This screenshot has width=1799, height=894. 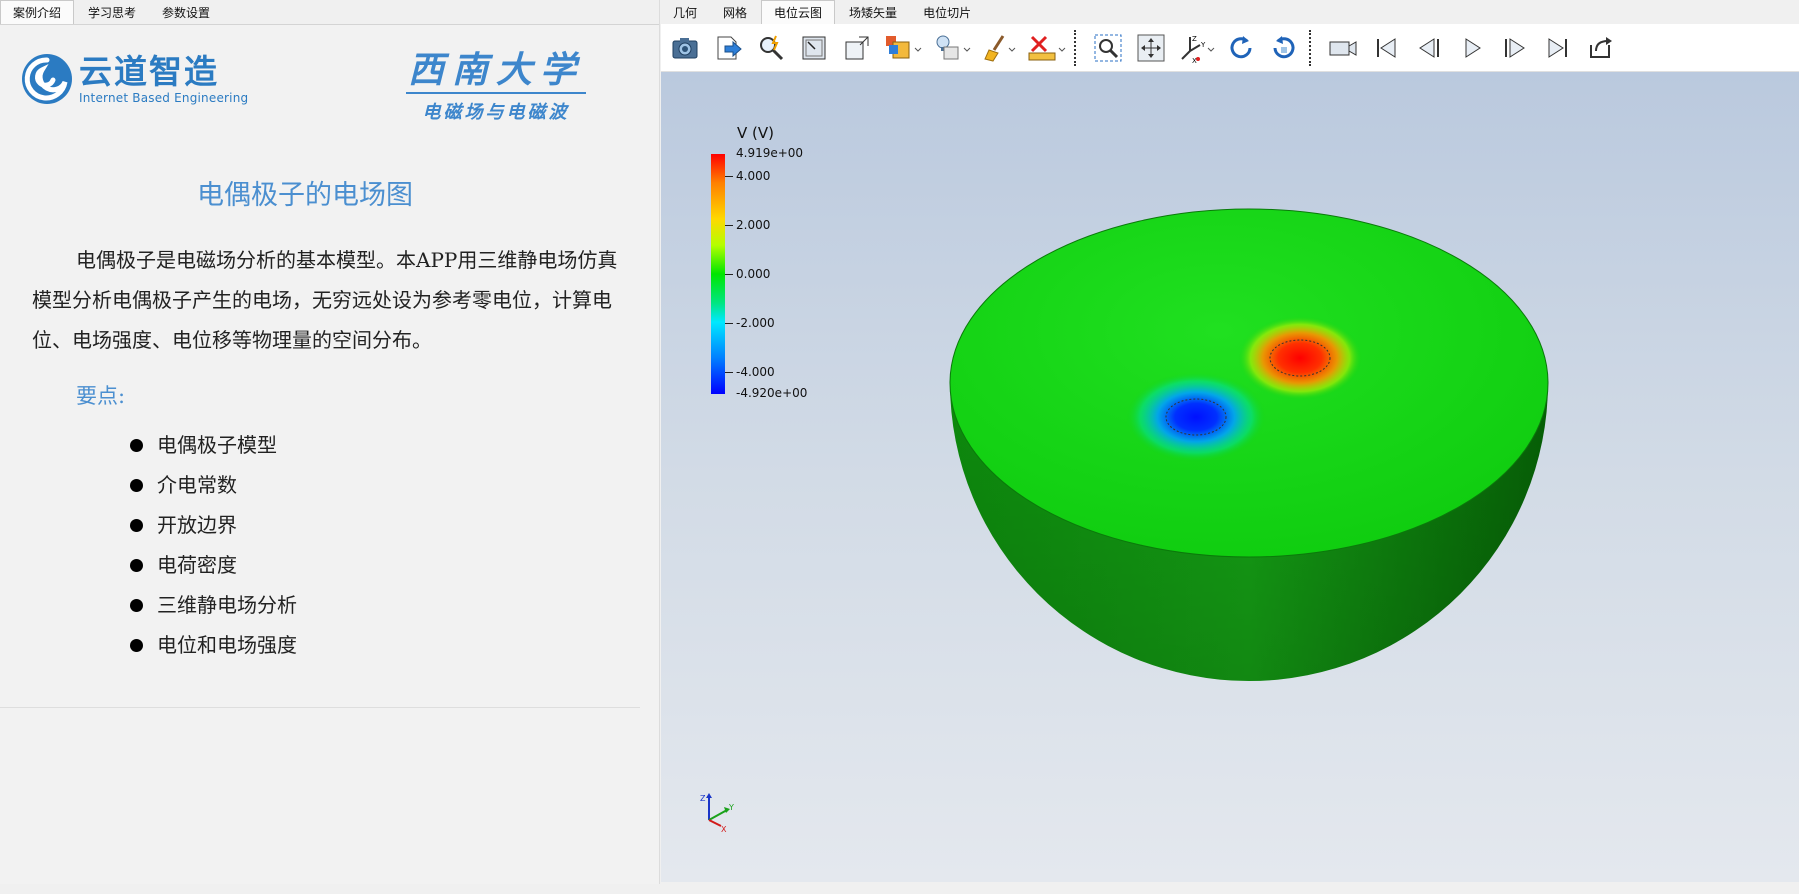 I want to click on points-label: 要点:, so click(x=101, y=396).